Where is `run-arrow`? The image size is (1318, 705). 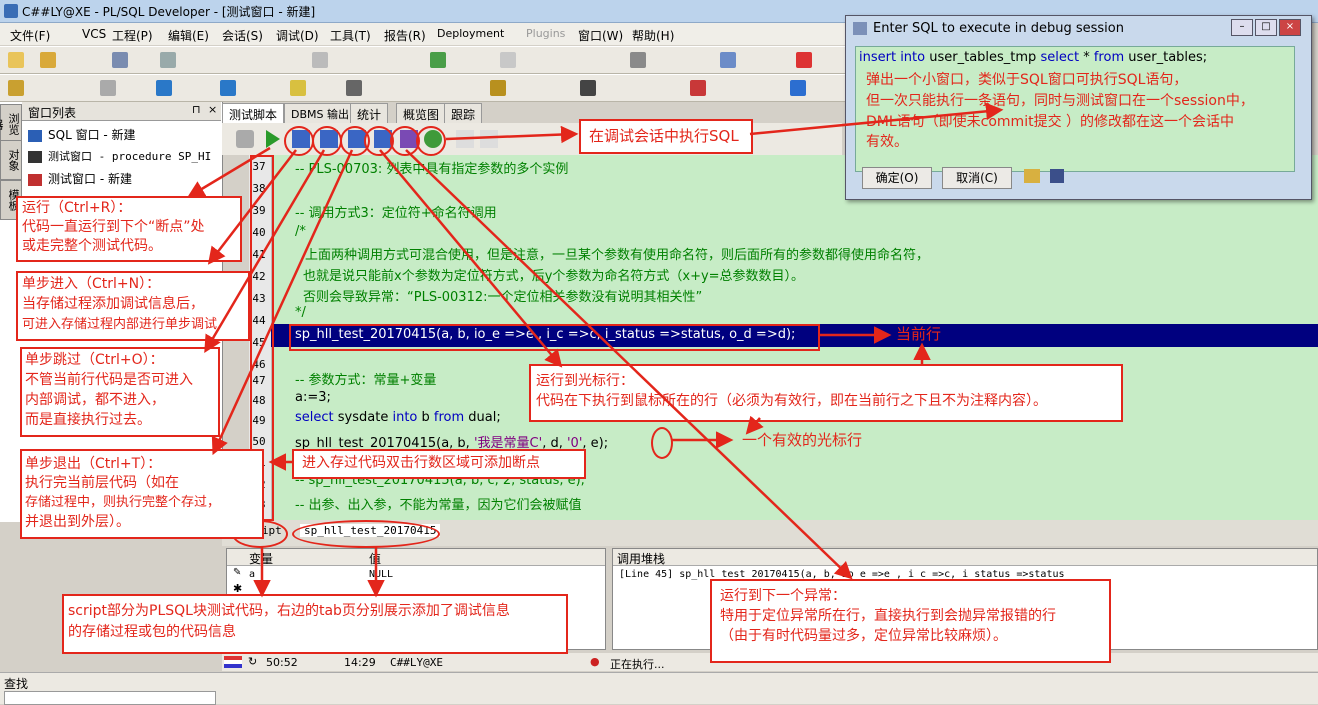 run-arrow is located at coordinates (228, 172).